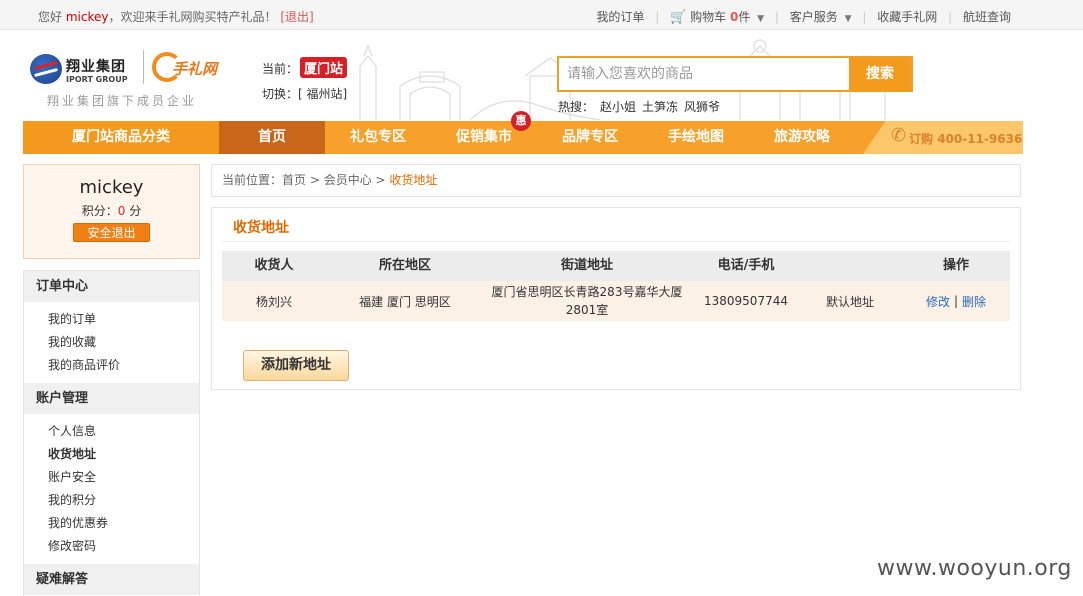  Describe the element at coordinates (123, 319) in the screenshot. I see `menu-link-my-orders: 我的订单` at that location.